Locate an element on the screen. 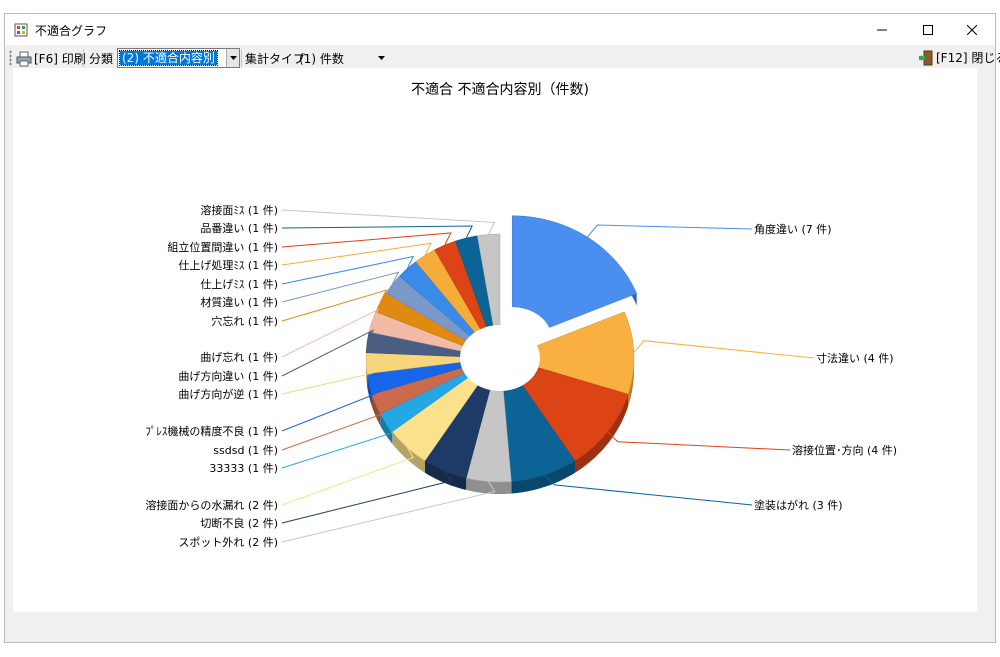  slice-label: スポット外れ (2 件) is located at coordinates (228, 542).